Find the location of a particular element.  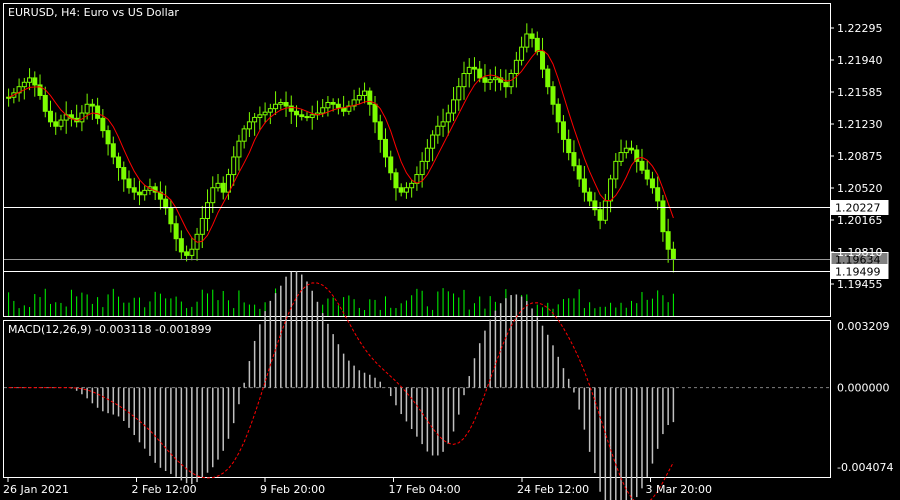

time-tick-label: 2 Feb 12:00 is located at coordinates (164, 489).